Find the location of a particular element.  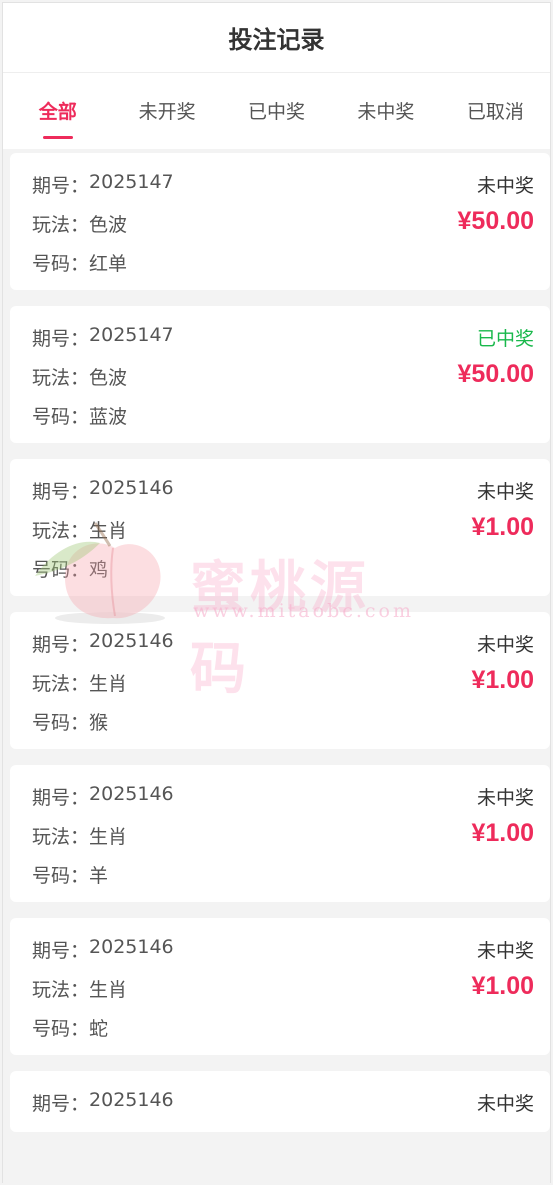

number-value: 羊 is located at coordinates (99, 876).